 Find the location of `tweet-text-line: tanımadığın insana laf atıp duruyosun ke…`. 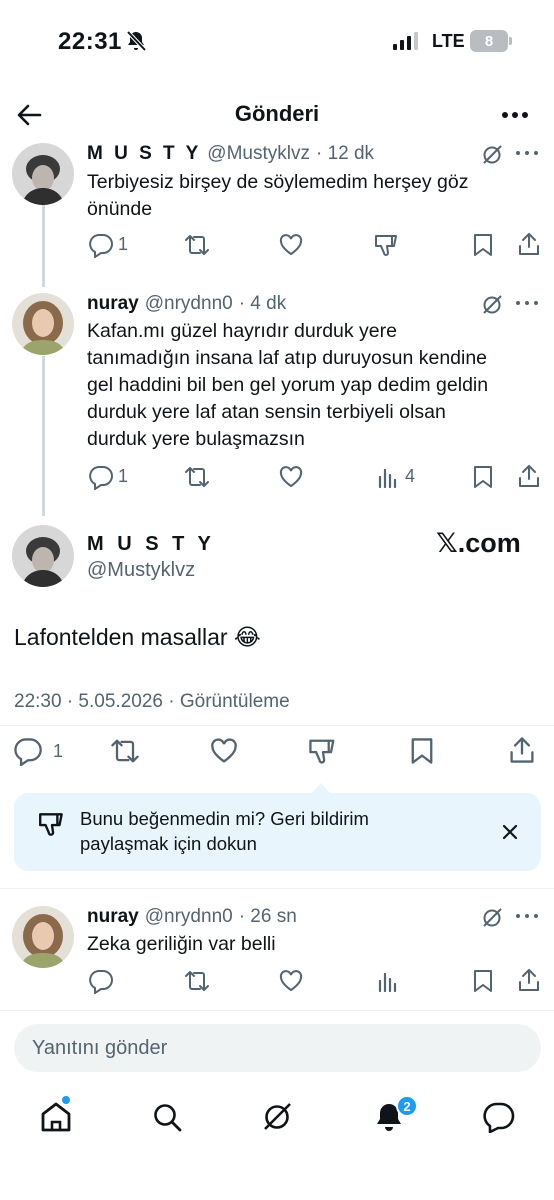

tweet-text-line: tanımadığın insana laf atıp duruyosun ke… is located at coordinates (287, 358).